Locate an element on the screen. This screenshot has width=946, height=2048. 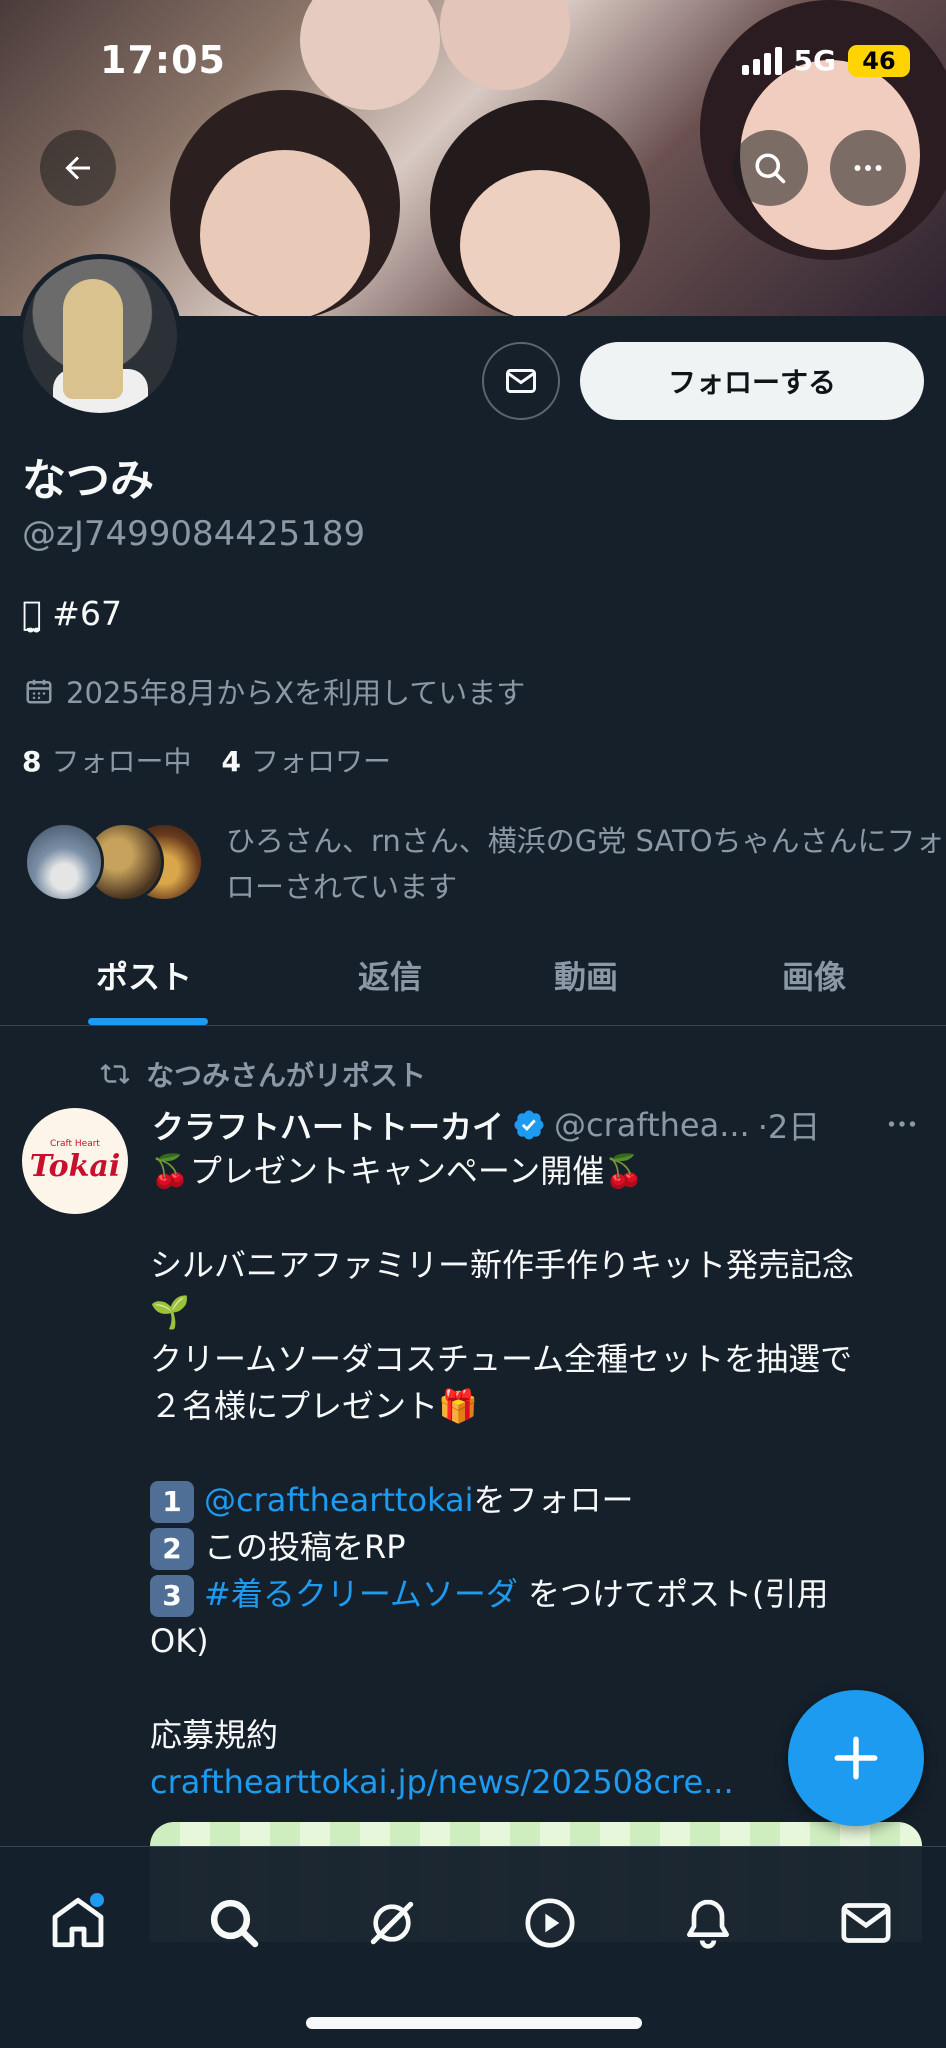
home-indicator is located at coordinates (474, 2023).